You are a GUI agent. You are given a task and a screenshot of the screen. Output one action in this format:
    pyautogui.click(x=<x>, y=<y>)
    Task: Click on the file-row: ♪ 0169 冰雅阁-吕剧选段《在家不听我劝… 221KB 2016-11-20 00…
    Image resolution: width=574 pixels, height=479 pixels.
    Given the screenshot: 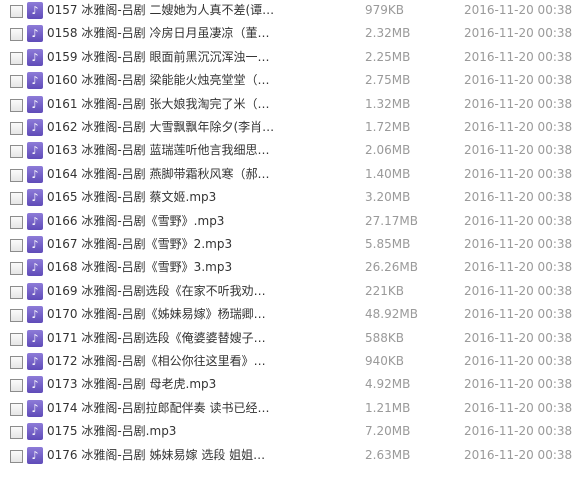 What is the action you would take?
    pyautogui.click(x=287, y=293)
    